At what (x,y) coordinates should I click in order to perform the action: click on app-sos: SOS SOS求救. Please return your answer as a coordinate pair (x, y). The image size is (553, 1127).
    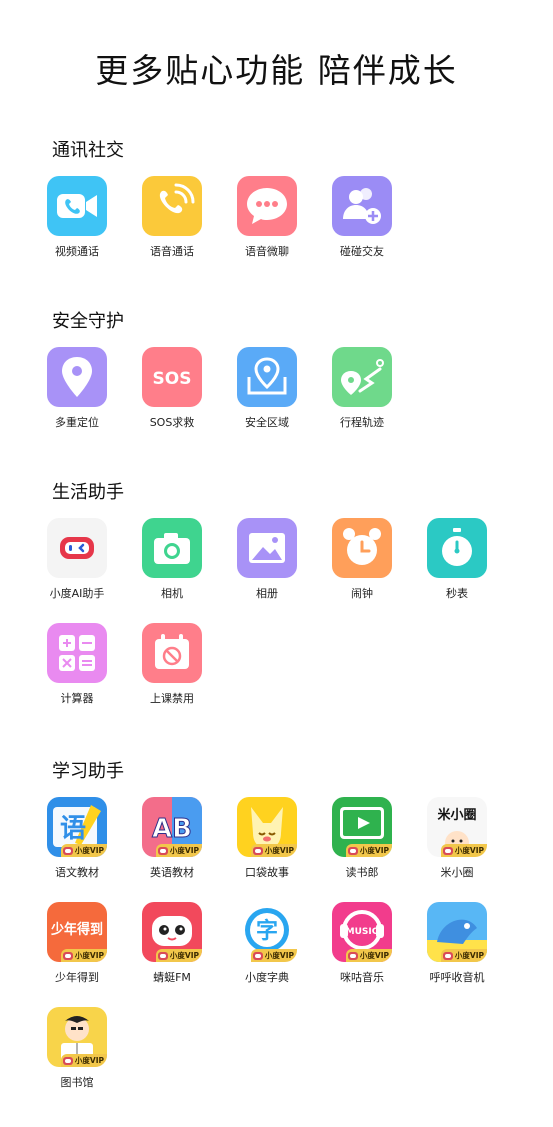
    Looking at the image, I should click on (172, 397).